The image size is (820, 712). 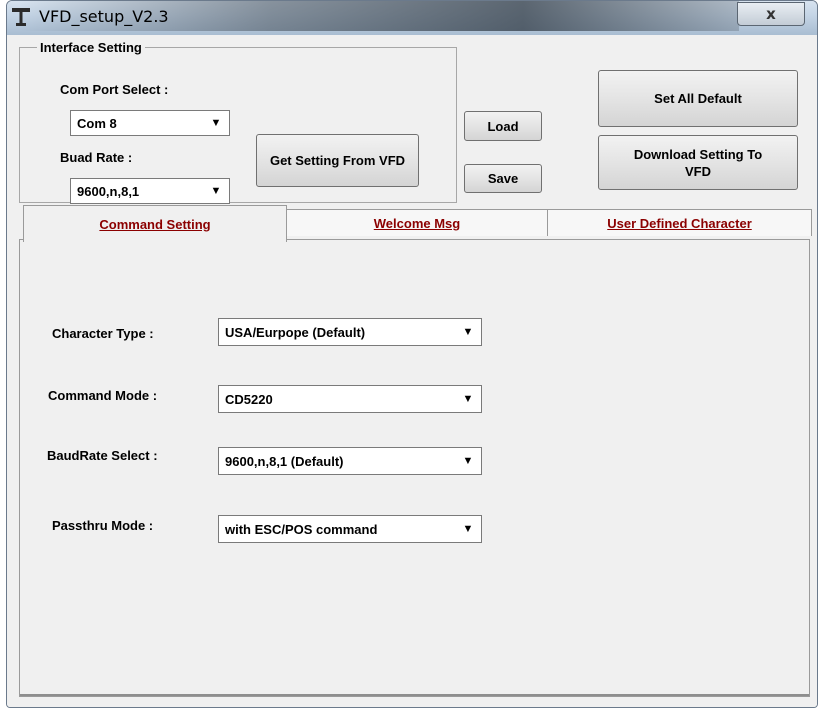 I want to click on com-port-select: Com 8 ▼, so click(x=150, y=123).